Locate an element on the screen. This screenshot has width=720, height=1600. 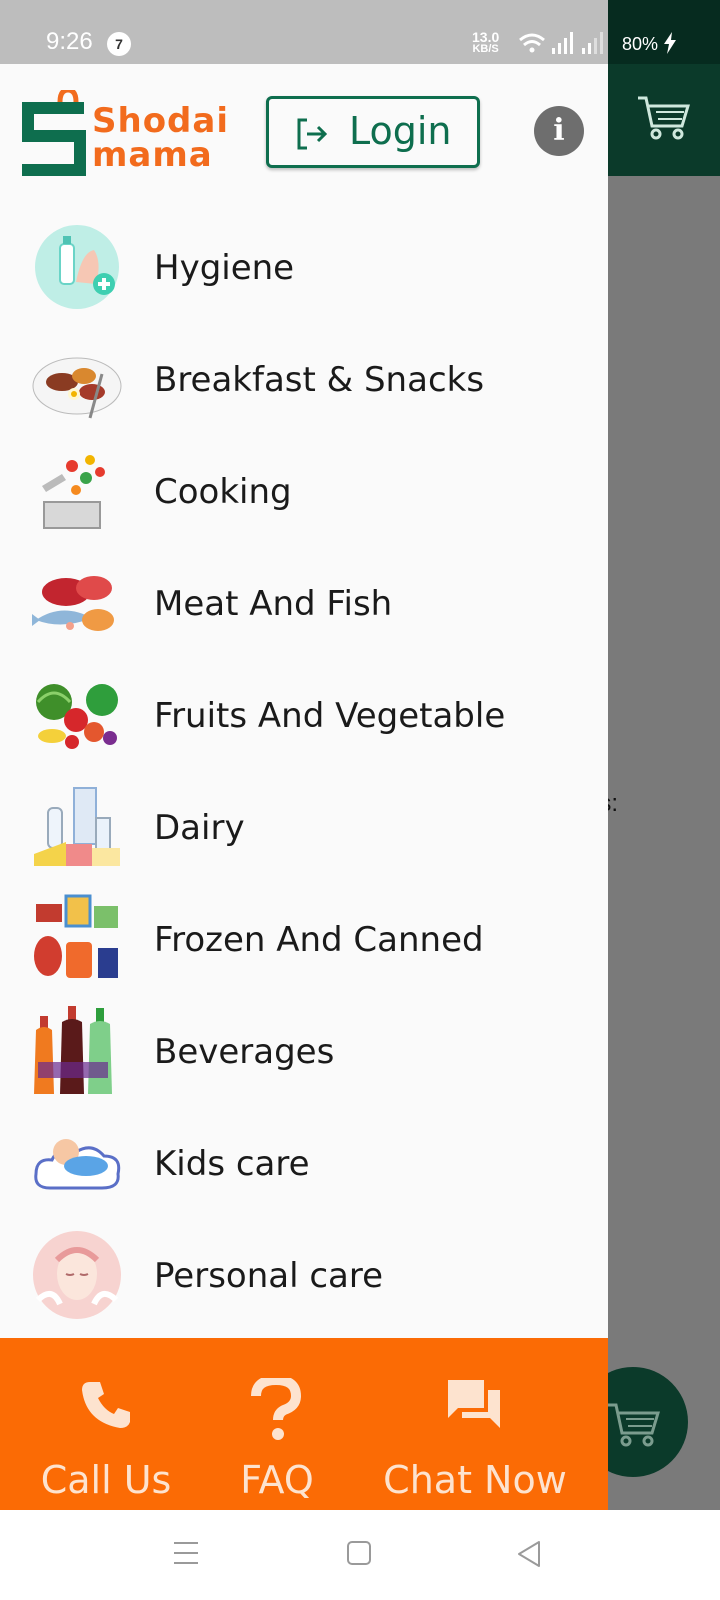
drawer-action-bar: Call Us FAQ Chat Now is located at coordinates (304, 1424).